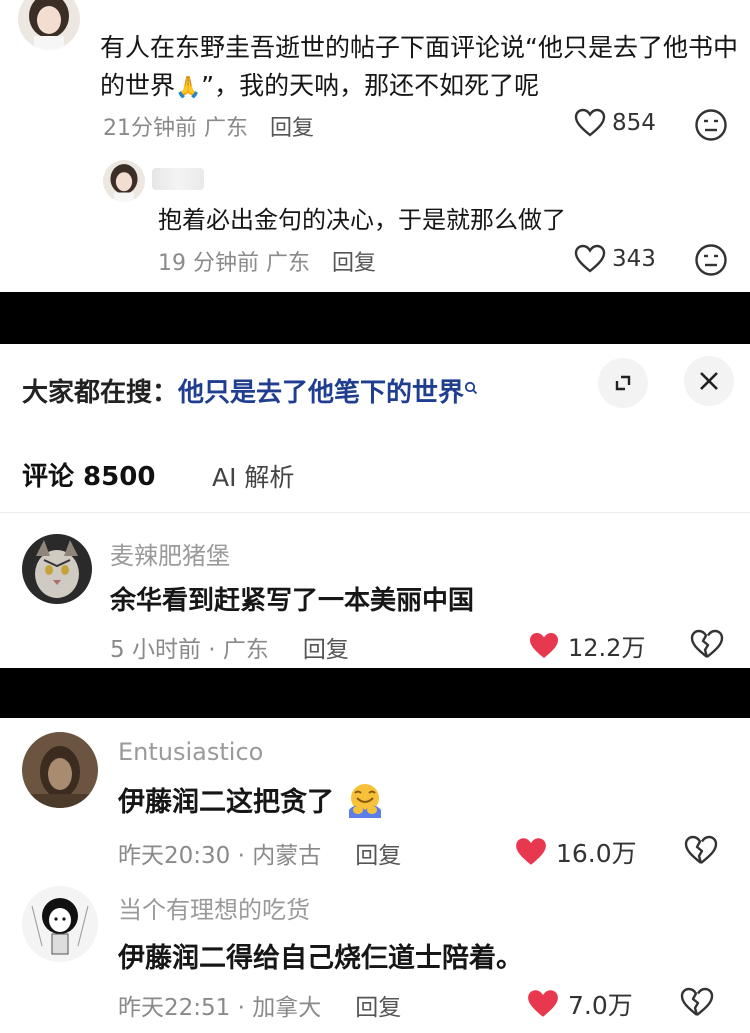 The width and height of the screenshot is (750, 1033). What do you see at coordinates (292, 601) in the screenshot?
I see `comment-text: 余华看到赶紧写了一本美丽中国` at bounding box center [292, 601].